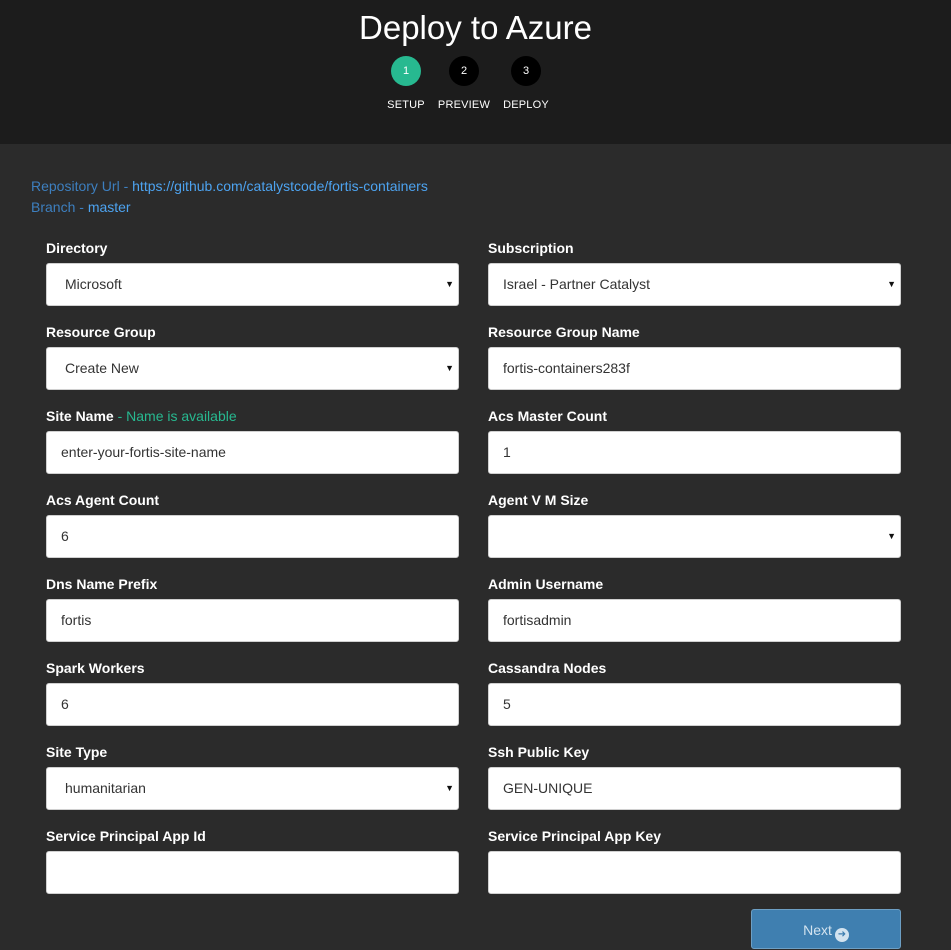  Describe the element at coordinates (547, 668) in the screenshot. I see `cassandra-nodes-label: Cassandra Nodes` at that location.